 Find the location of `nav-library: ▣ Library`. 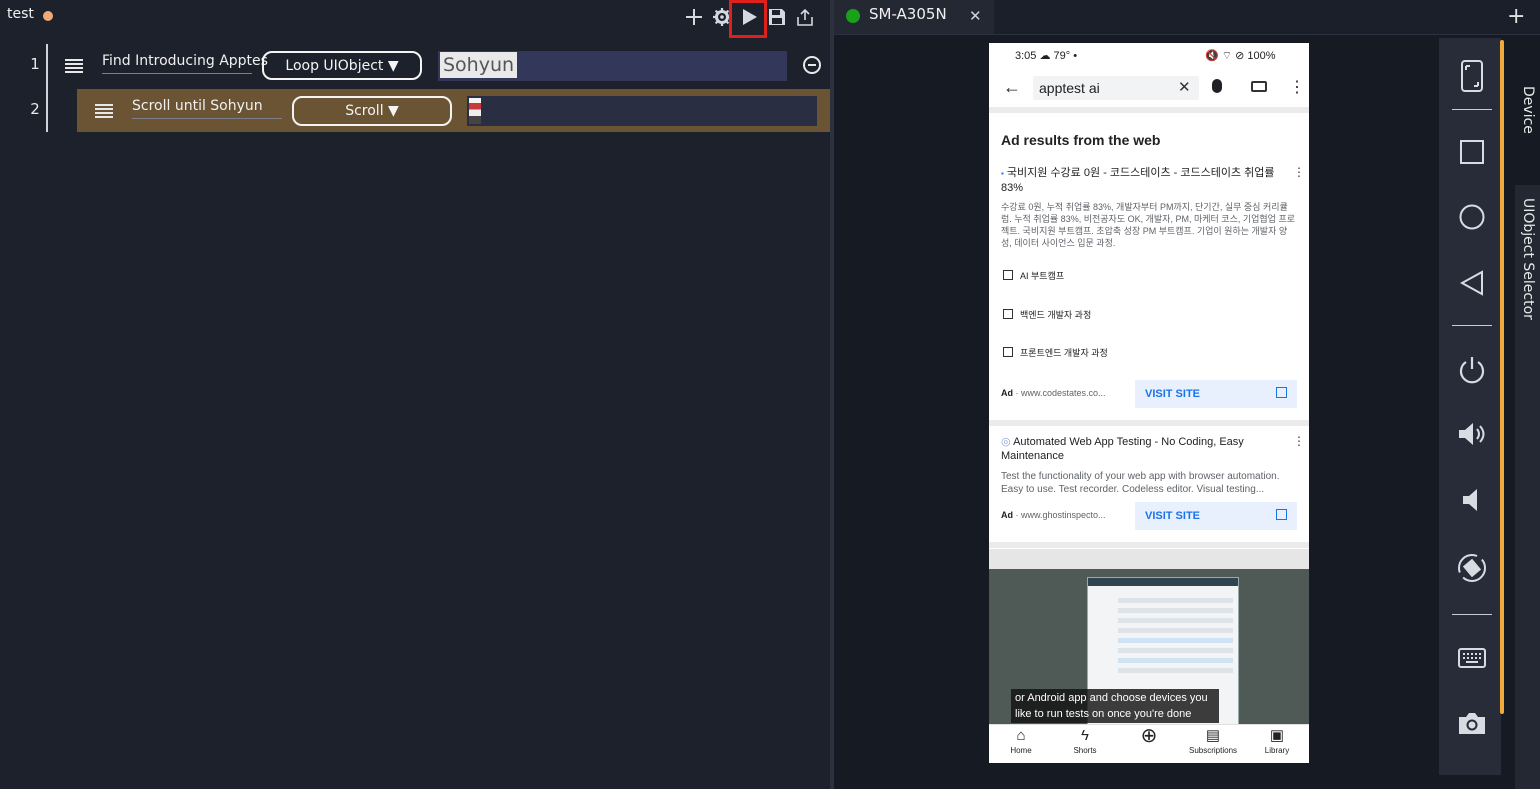

nav-library: ▣ Library is located at coordinates (1277, 740).